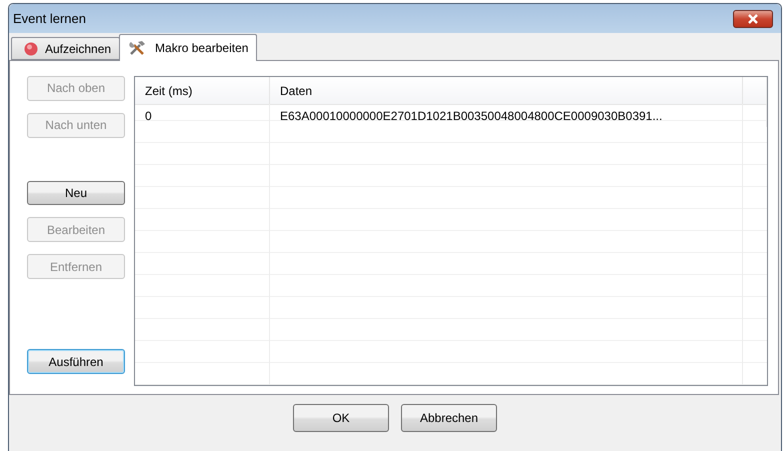 This screenshot has height=451, width=784. What do you see at coordinates (202, 90) in the screenshot?
I see `column-header: Zeit (ms)` at bounding box center [202, 90].